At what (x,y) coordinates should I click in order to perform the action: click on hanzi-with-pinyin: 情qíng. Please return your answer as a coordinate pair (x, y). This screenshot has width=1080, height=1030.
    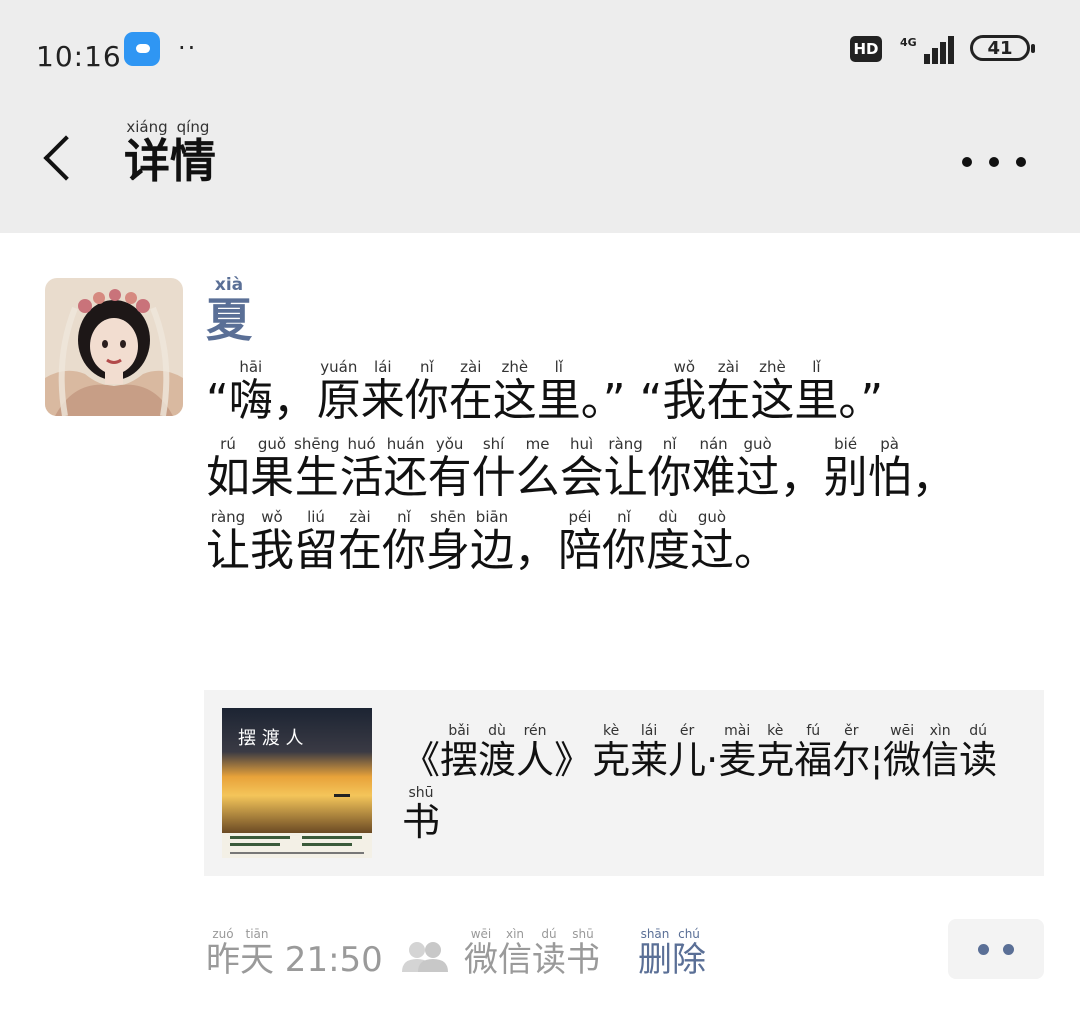
    Looking at the image, I should click on (193, 153).